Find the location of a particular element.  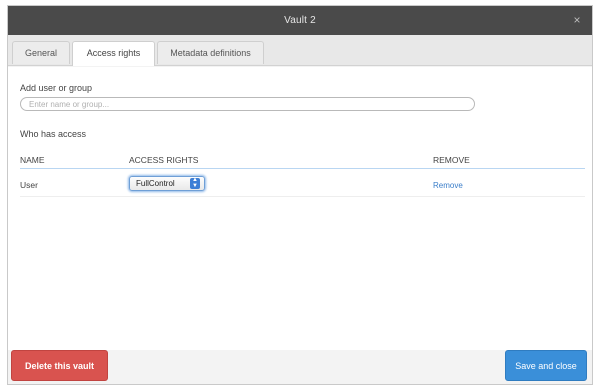

user-group-search-input is located at coordinates (247, 104).